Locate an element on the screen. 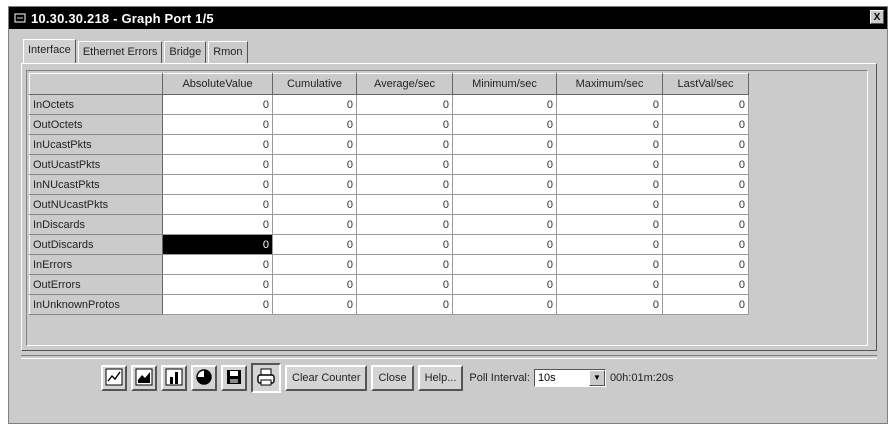 The width and height of the screenshot is (891, 428). area-graph-button is located at coordinates (144, 378).